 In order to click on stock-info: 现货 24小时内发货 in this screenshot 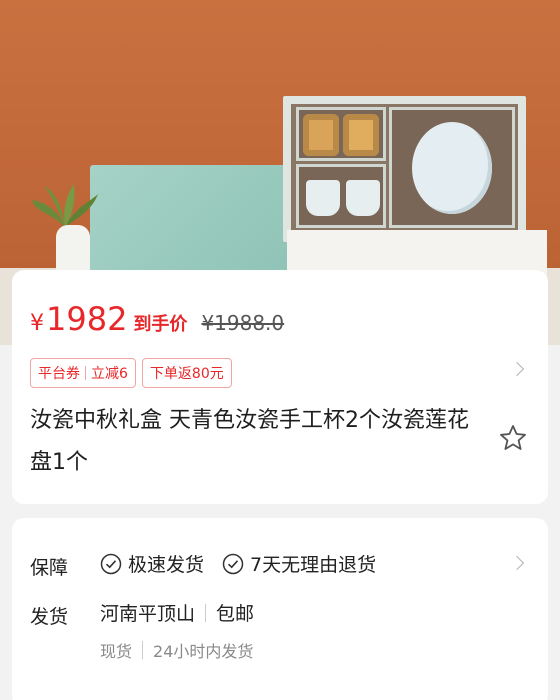, I will do `click(176, 650)`.